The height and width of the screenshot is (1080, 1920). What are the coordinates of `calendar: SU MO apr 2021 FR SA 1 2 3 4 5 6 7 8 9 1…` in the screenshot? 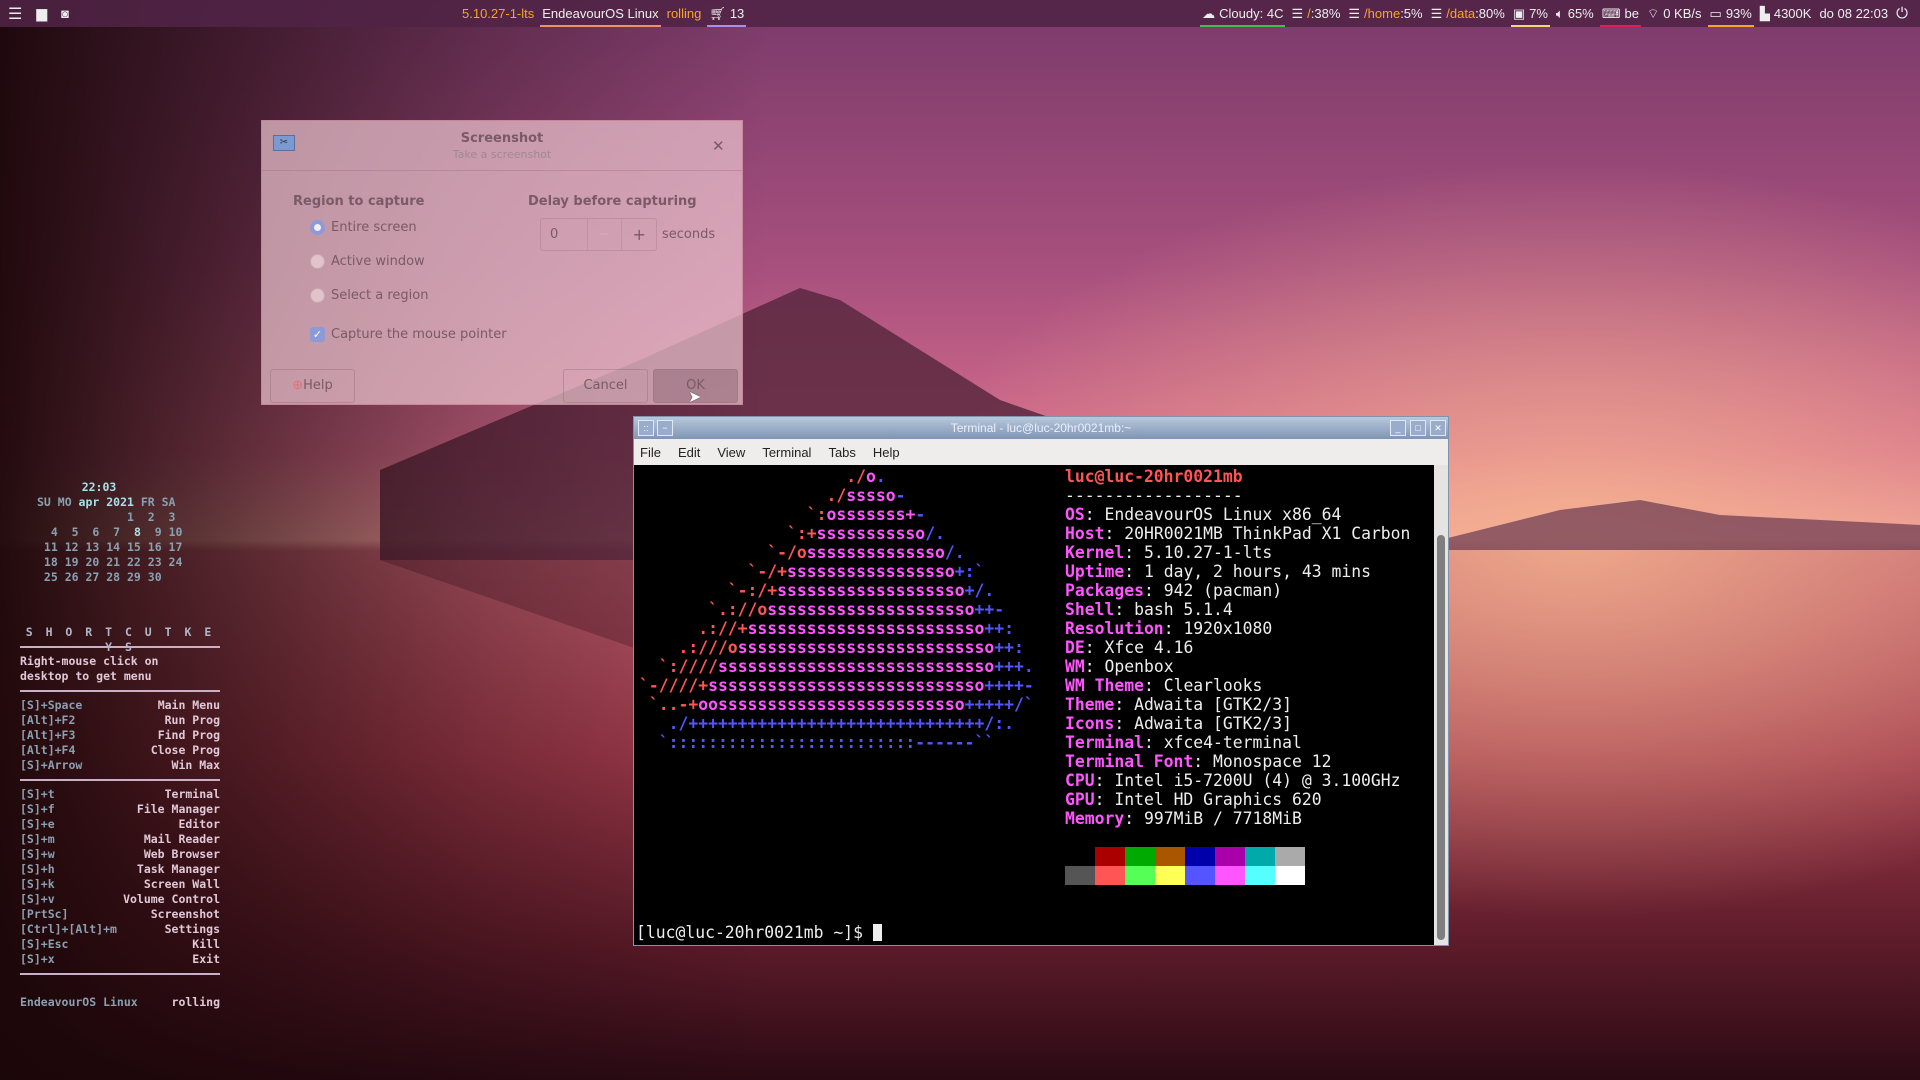 It's located at (110, 539).